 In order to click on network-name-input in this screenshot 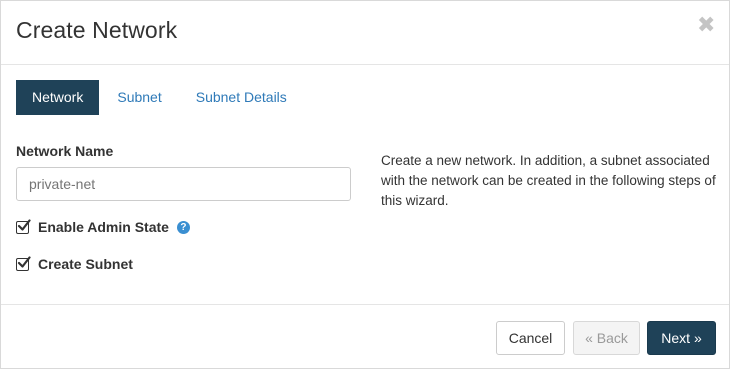, I will do `click(183, 184)`.